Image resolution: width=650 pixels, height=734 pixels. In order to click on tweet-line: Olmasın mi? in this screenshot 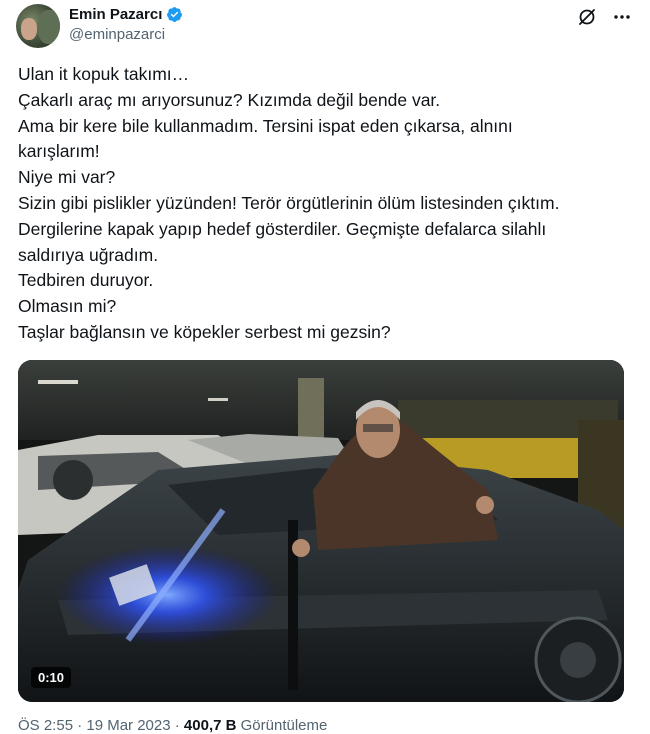, I will do `click(67, 306)`.